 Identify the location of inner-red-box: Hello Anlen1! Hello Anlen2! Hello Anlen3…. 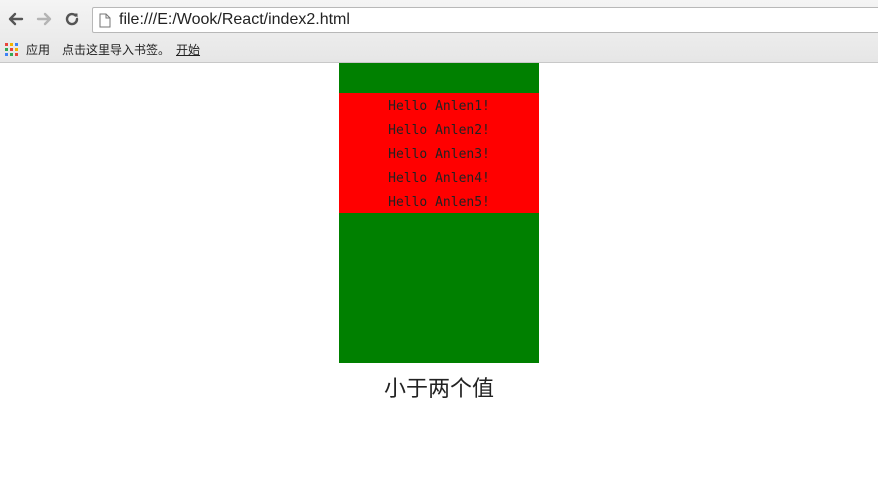
(439, 153).